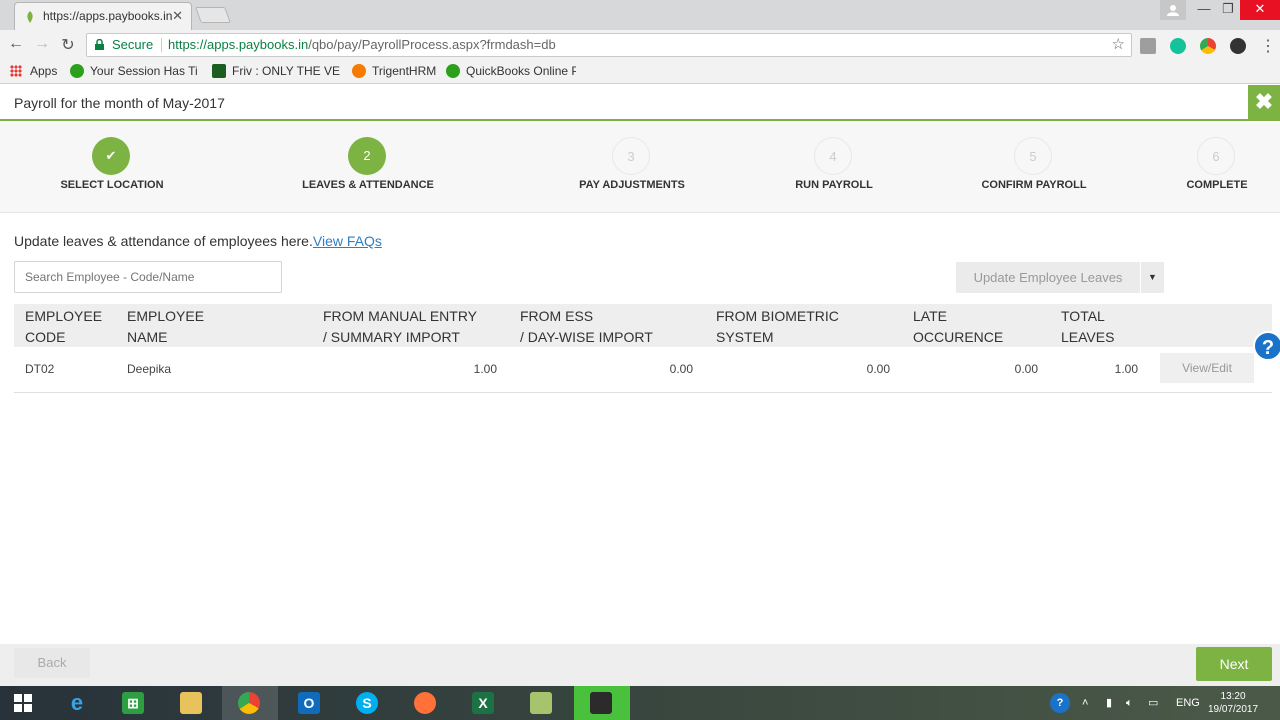 Image resolution: width=1280 pixels, height=720 pixels. What do you see at coordinates (1228, 10) in the screenshot?
I see `maximize-icon: ❐` at bounding box center [1228, 10].